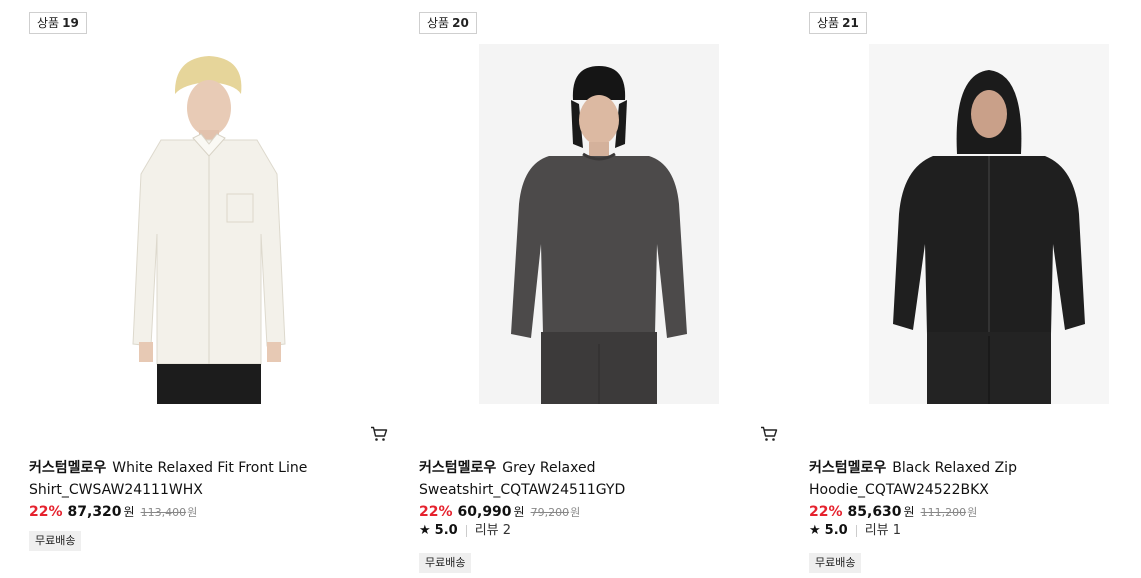 This screenshot has width=1141, height=578. Describe the element at coordinates (493, 531) in the screenshot. I see `review-count: 리뷰 2` at that location.